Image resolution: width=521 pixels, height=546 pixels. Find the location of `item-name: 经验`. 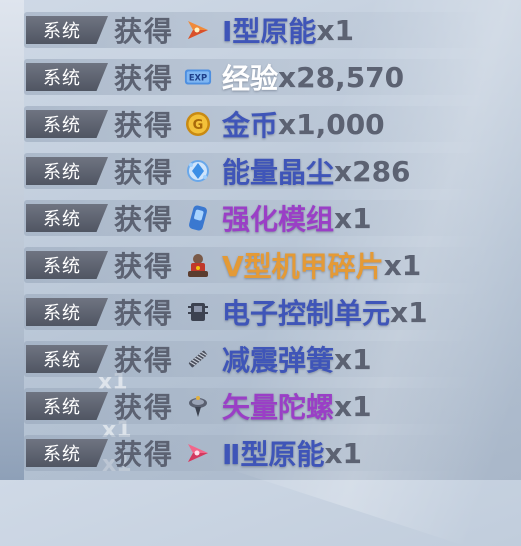

item-name: 经验 is located at coordinates (250, 78).